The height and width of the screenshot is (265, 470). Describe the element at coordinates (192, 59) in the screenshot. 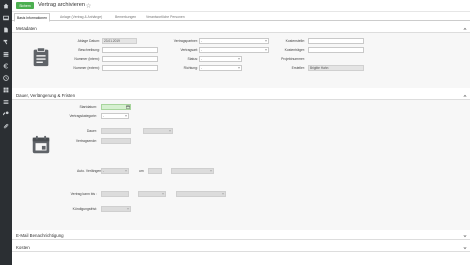

I see `label-status: Status:` at that location.